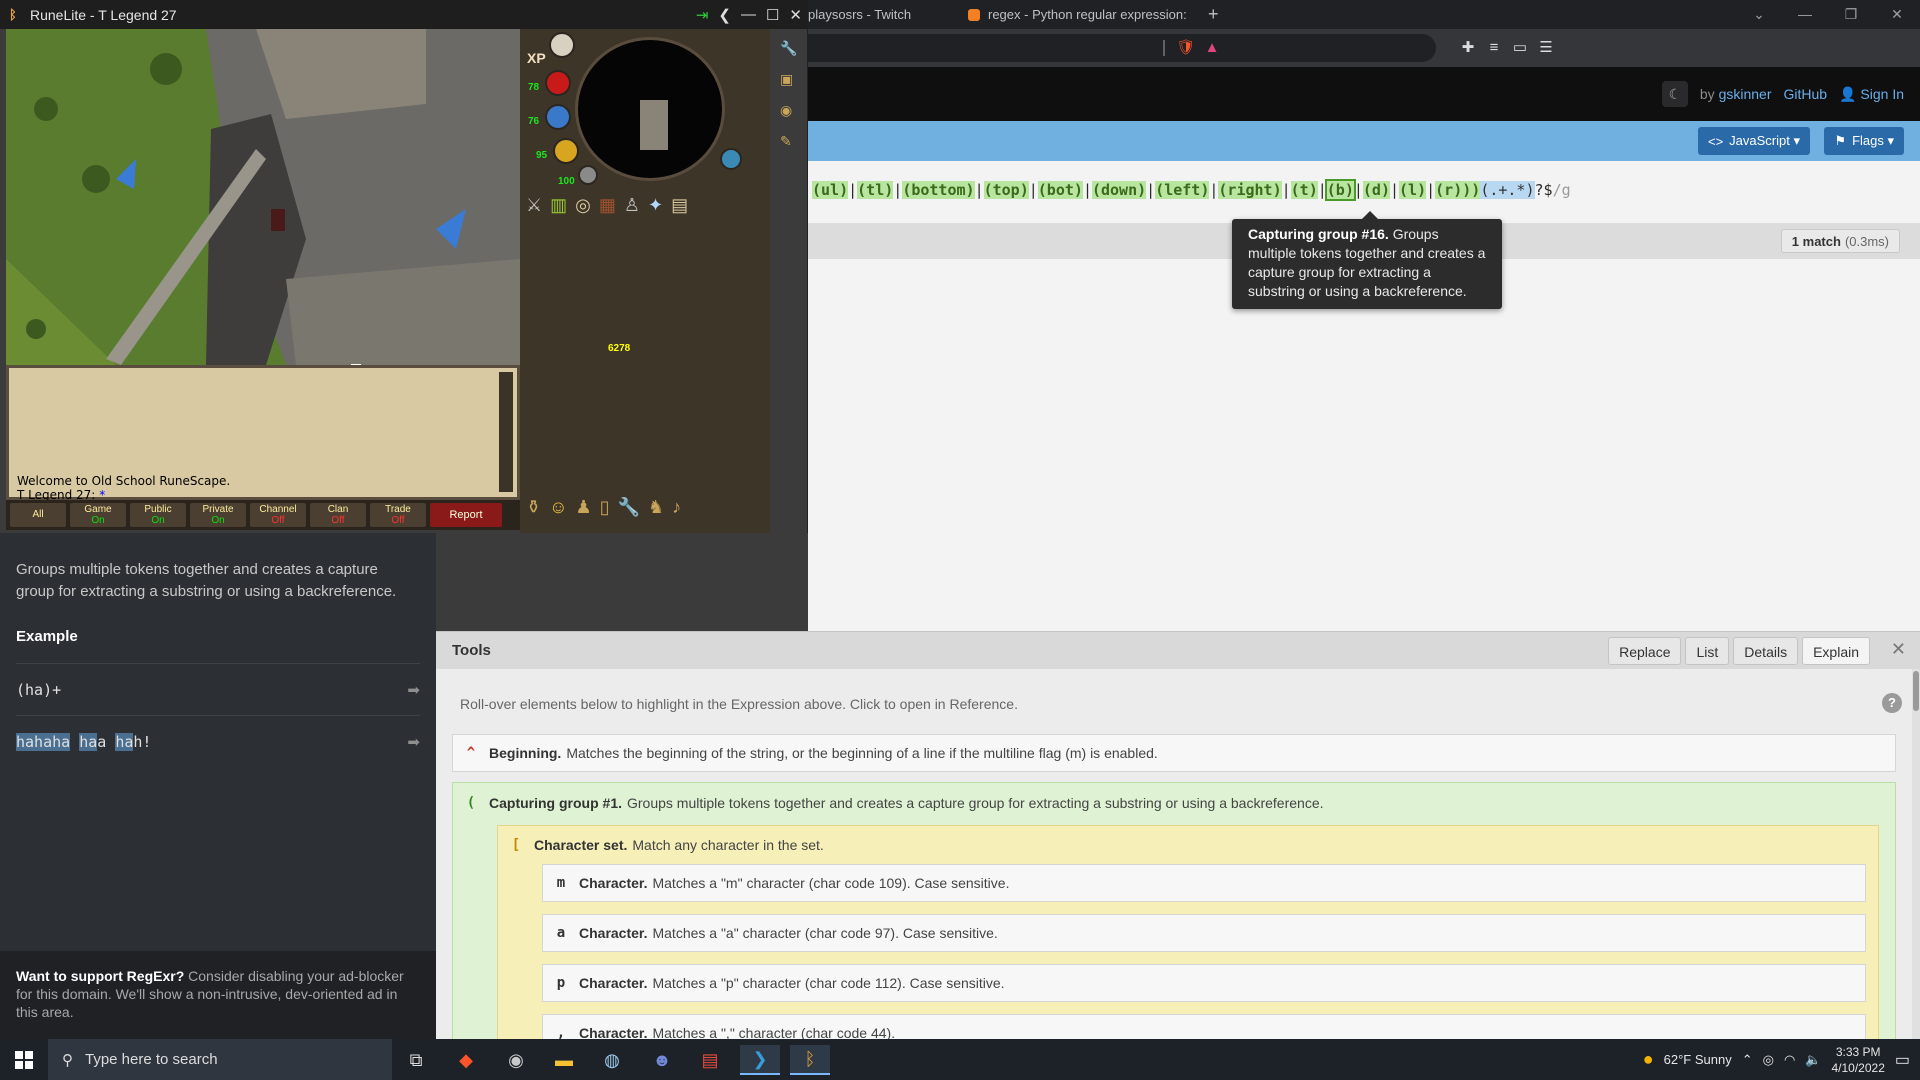 The image size is (1920, 1080). I want to click on friends-tab-icon: ☺, so click(558, 507).